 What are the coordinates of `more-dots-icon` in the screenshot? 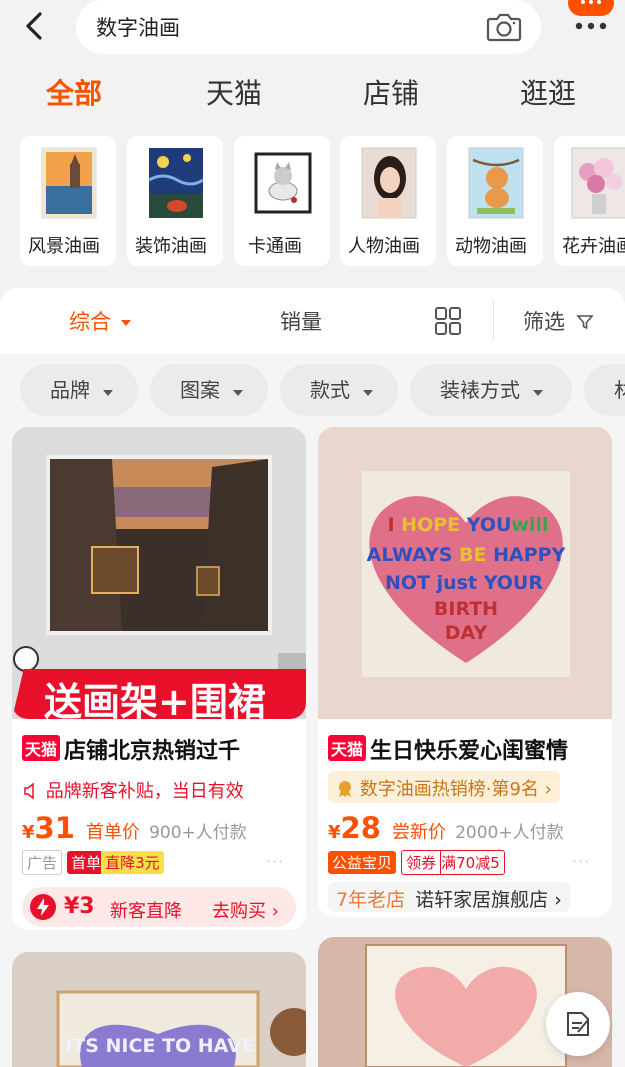 It's located at (592, 18).